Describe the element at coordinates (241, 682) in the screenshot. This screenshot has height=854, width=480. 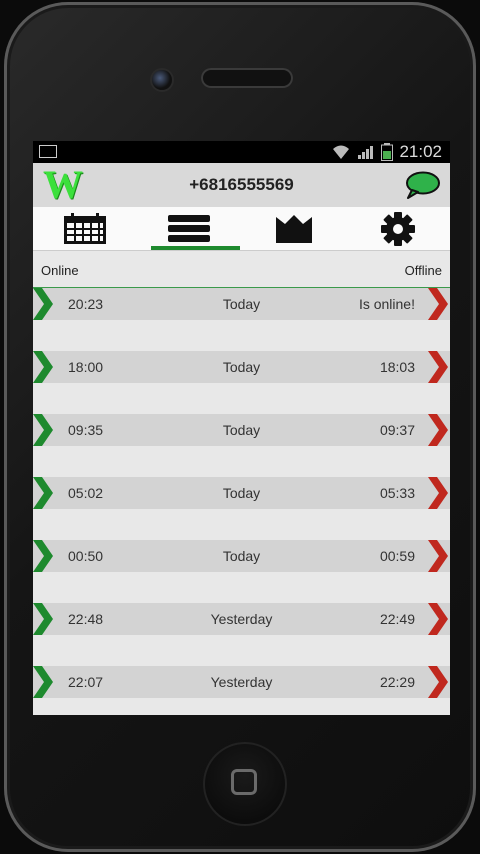
I see `session-row: 22:07 Yesterday 22:29` at that location.